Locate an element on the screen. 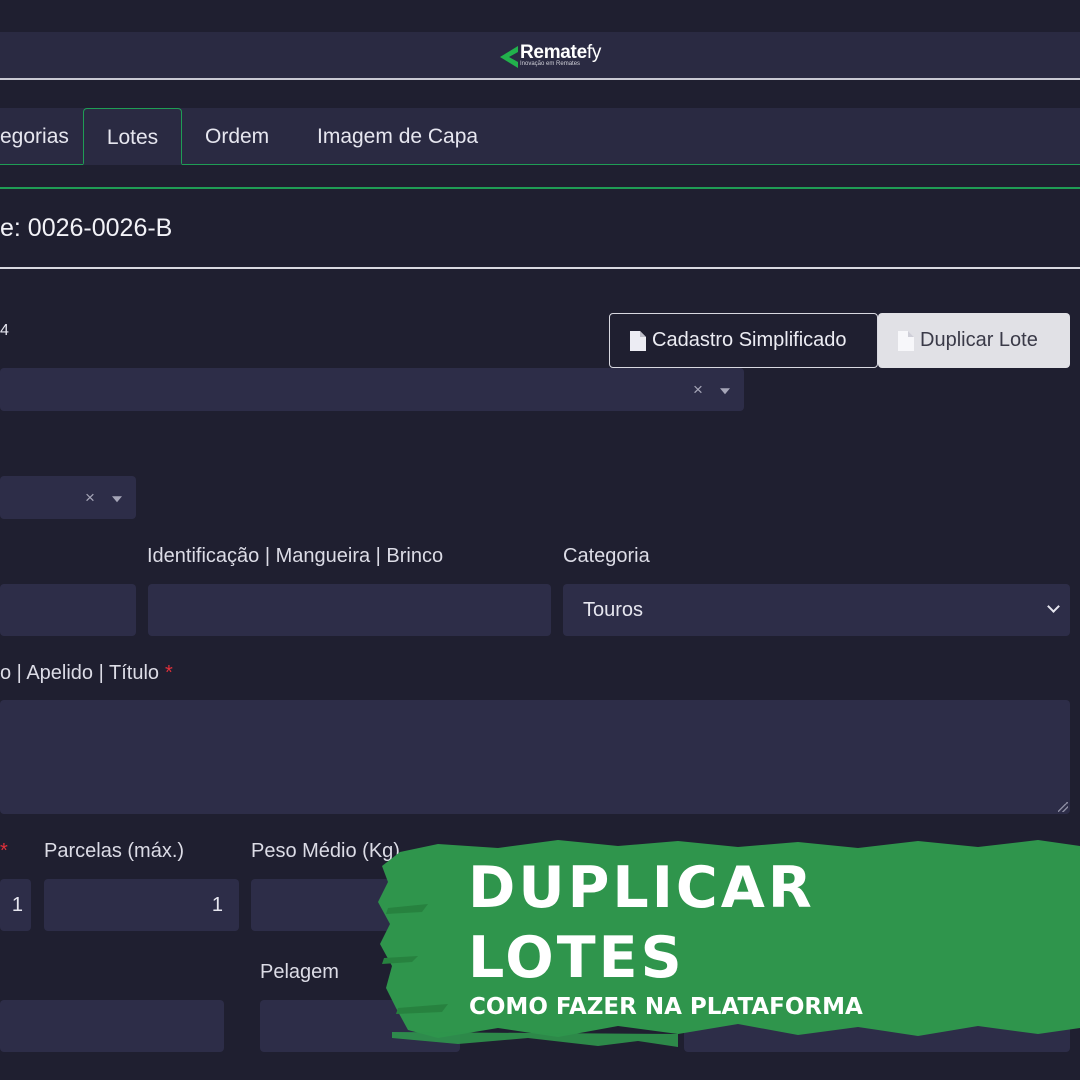 This screenshot has height=1080, width=1080. valor-input: 1 is located at coordinates (15, 905).